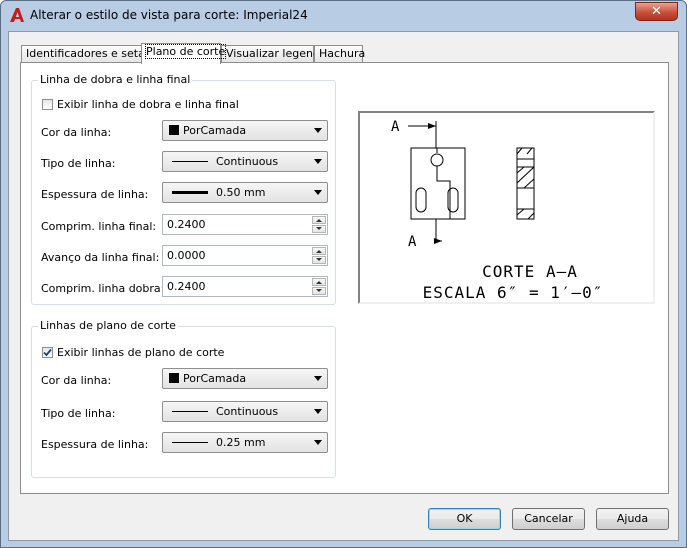 Image resolution: width=687 pixels, height=548 pixels. I want to click on help-button: Ajuda, so click(632, 519).